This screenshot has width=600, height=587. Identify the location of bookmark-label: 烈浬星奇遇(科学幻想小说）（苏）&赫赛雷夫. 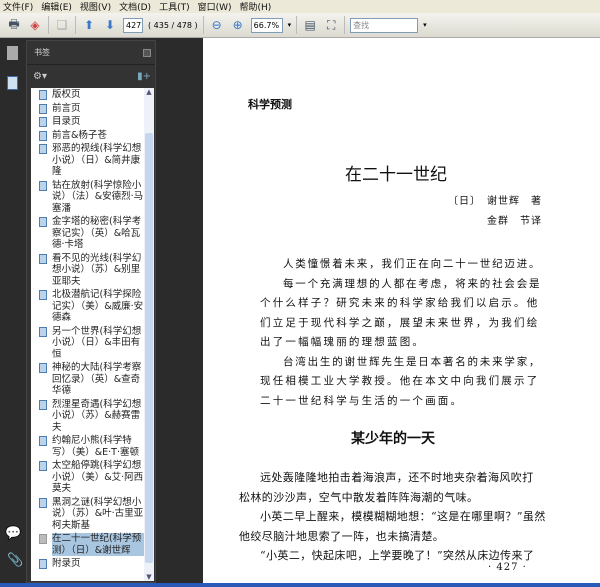
(97, 415).